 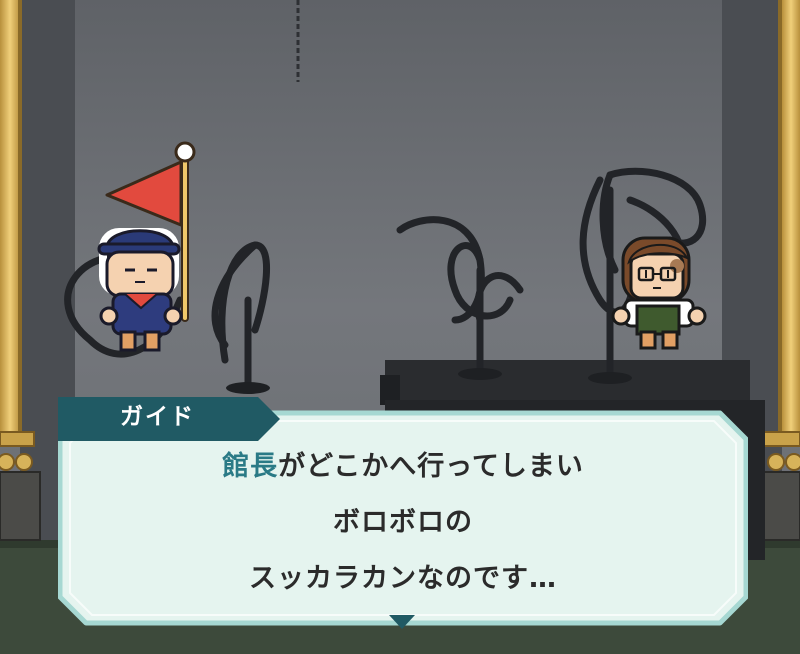 I want to click on dialog-line-1: 館長がどこかへ行ってしまい, so click(x=403, y=467).